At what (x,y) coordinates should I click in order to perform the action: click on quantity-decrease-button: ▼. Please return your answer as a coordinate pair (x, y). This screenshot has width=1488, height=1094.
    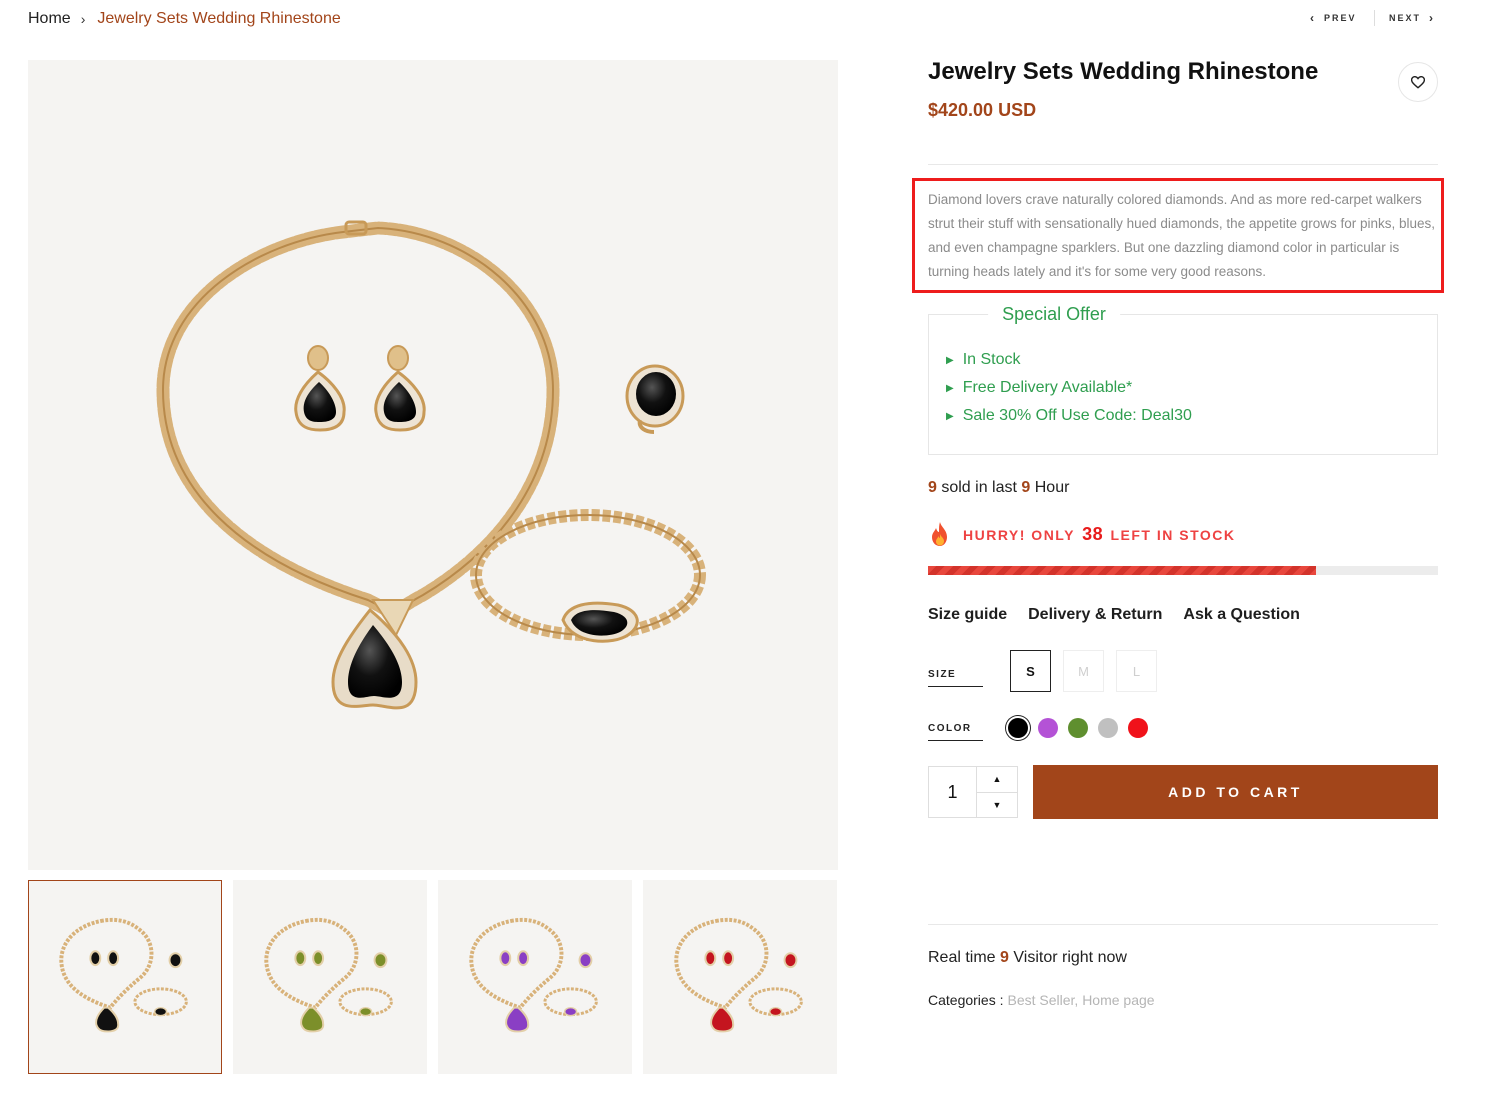
    Looking at the image, I should click on (997, 805).